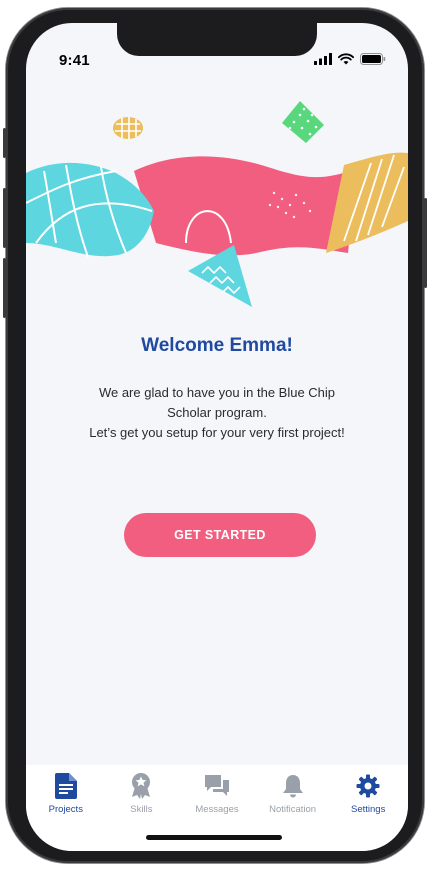  I want to click on document-icon, so click(66, 786).